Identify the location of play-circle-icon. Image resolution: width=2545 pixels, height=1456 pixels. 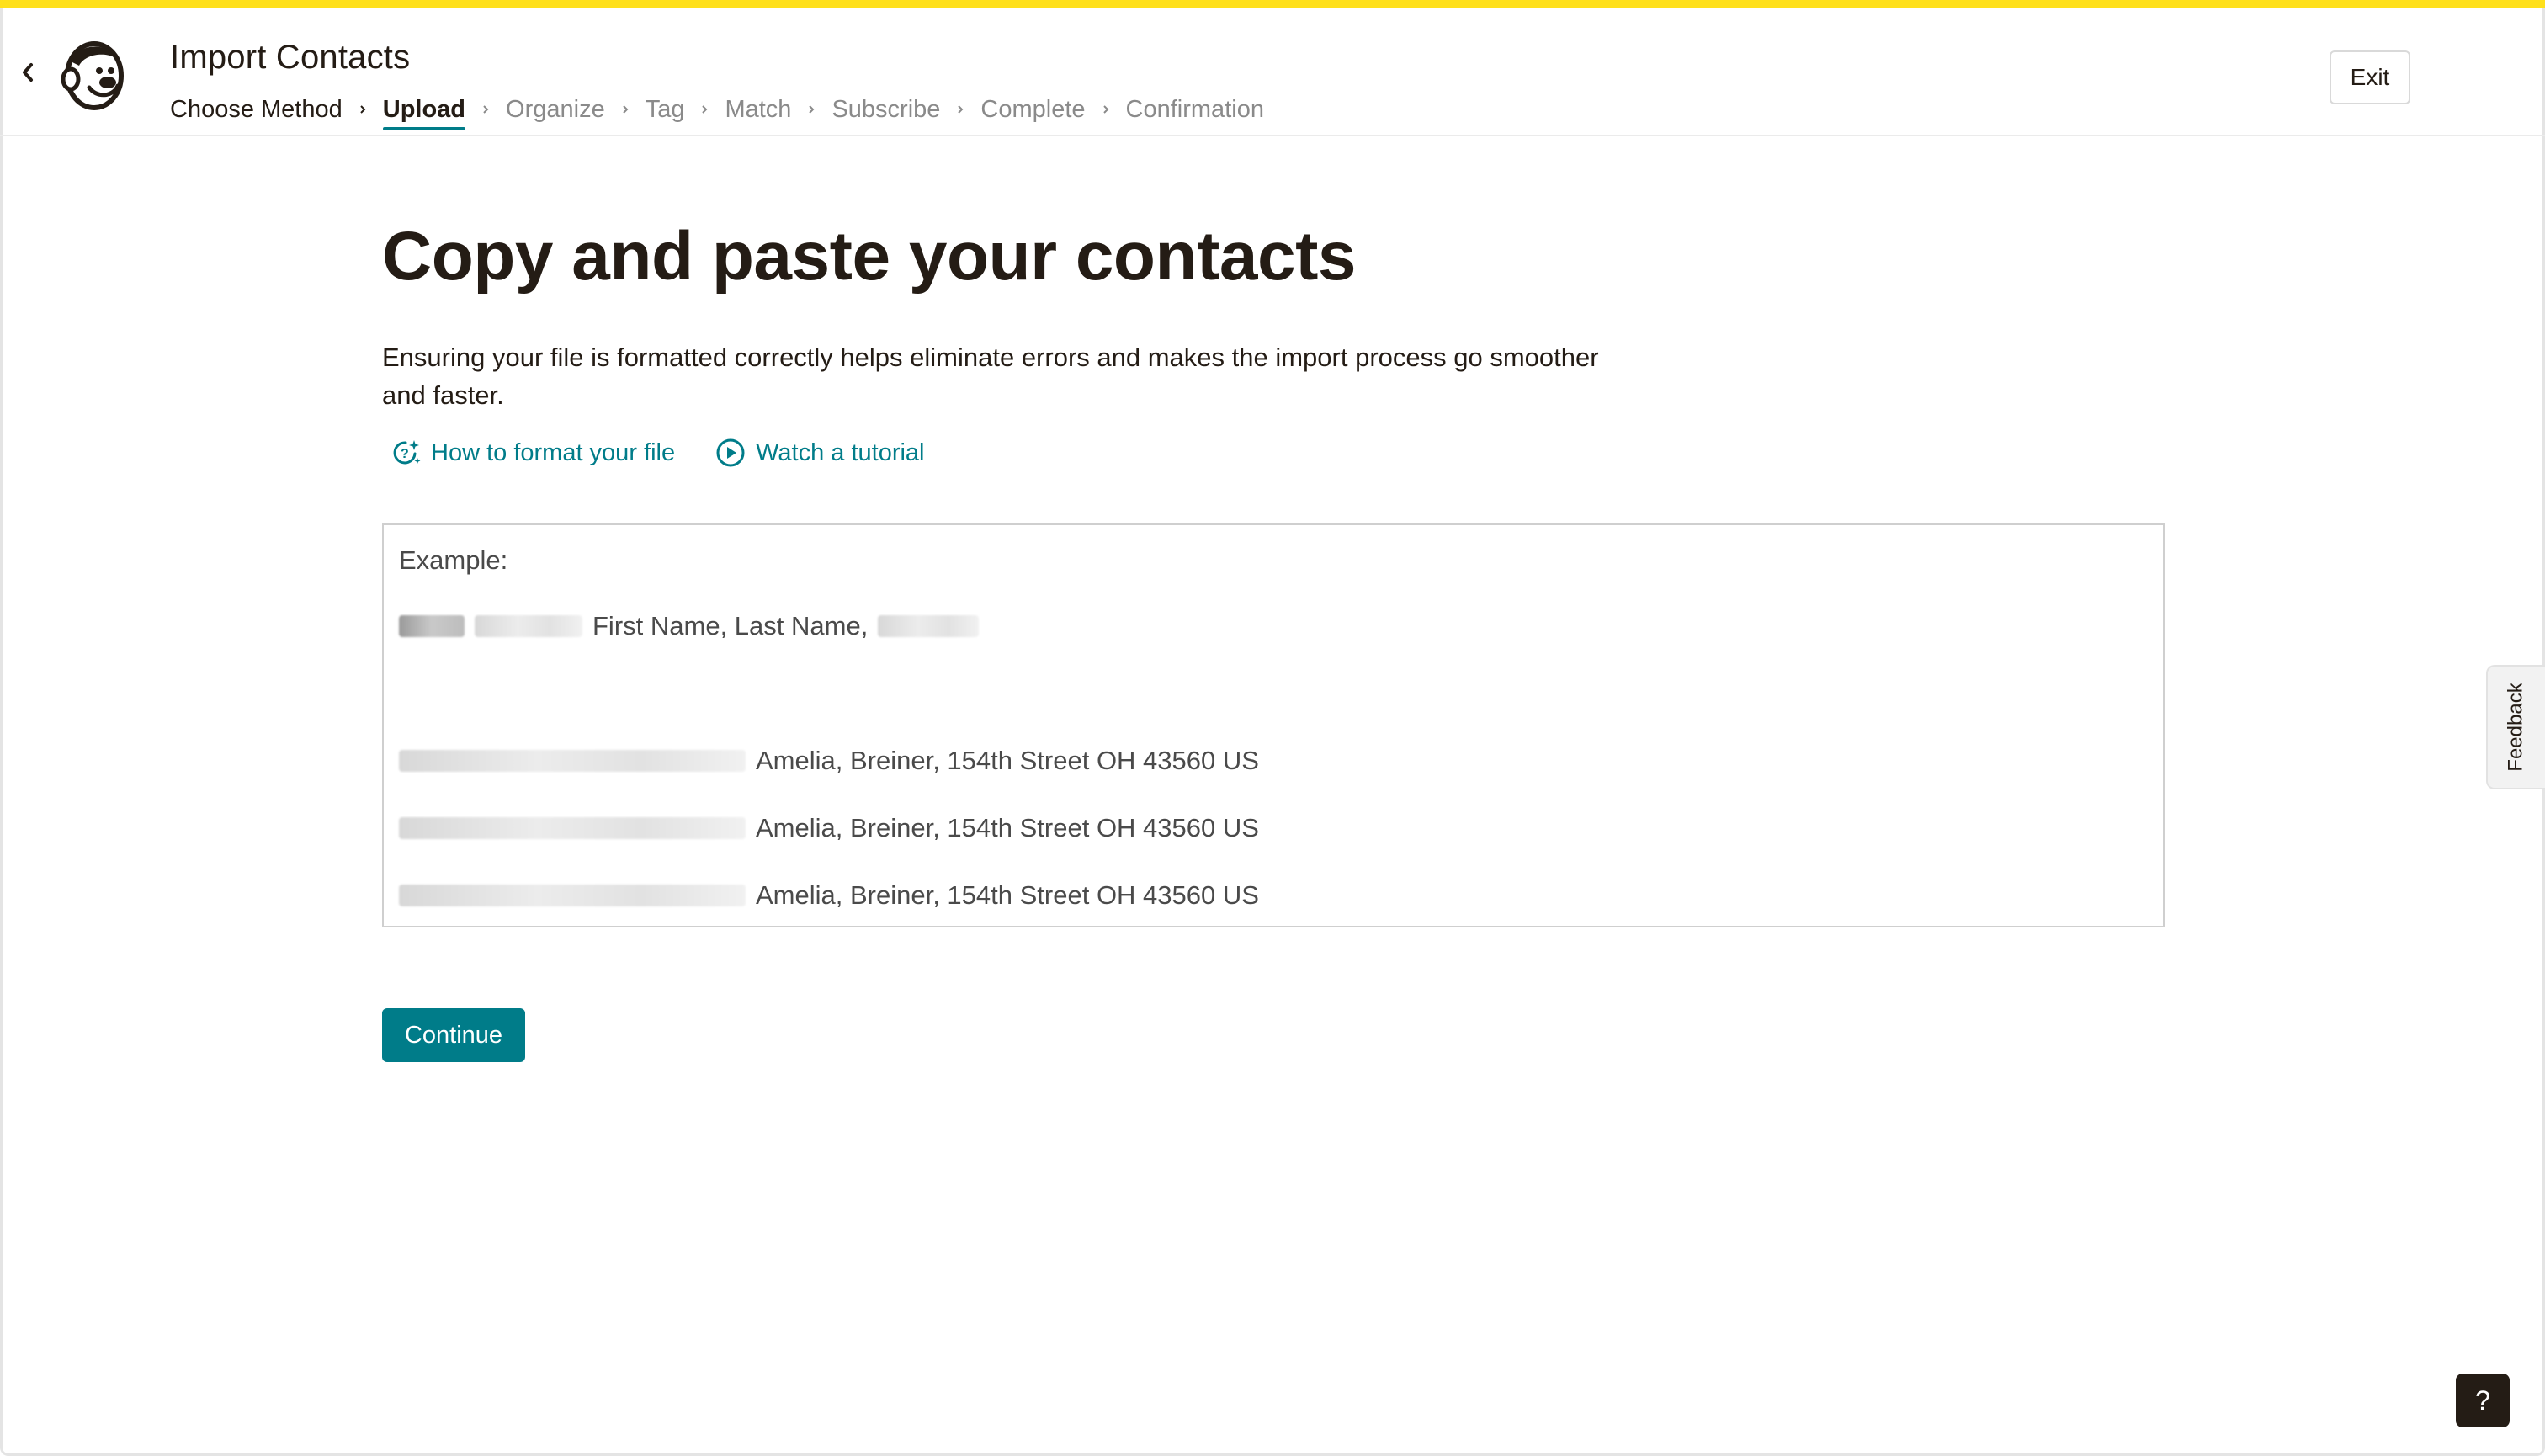
(731, 453).